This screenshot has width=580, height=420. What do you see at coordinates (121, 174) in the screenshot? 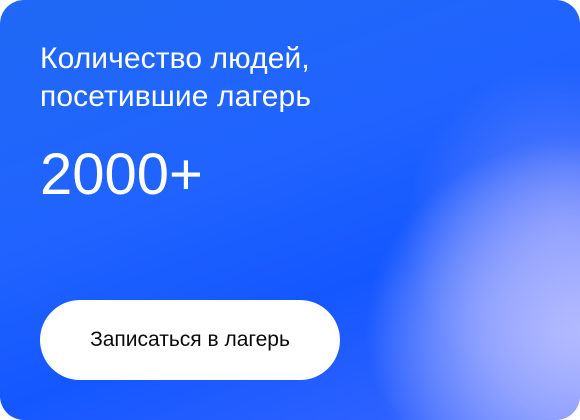
I see `visitor-count: 2000+` at bounding box center [121, 174].